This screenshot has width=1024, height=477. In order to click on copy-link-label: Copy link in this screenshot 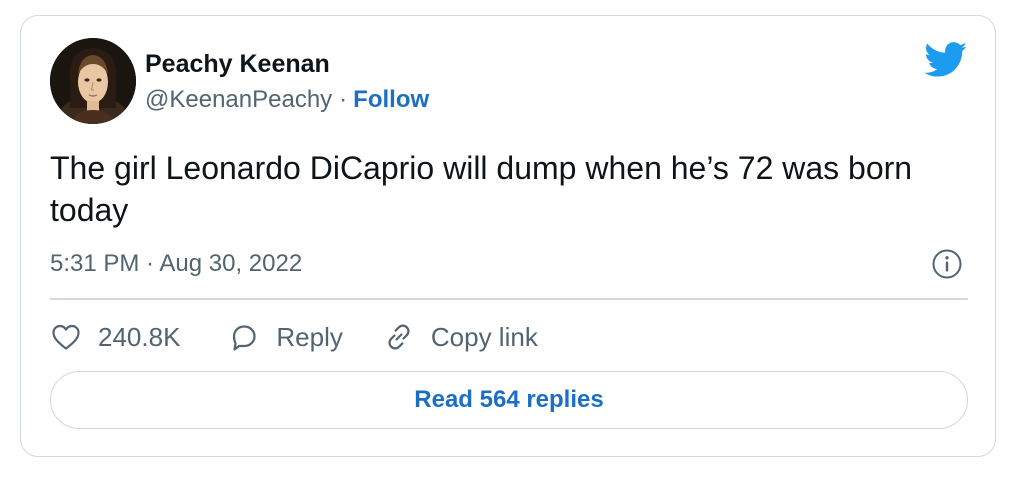, I will do `click(484, 336)`.